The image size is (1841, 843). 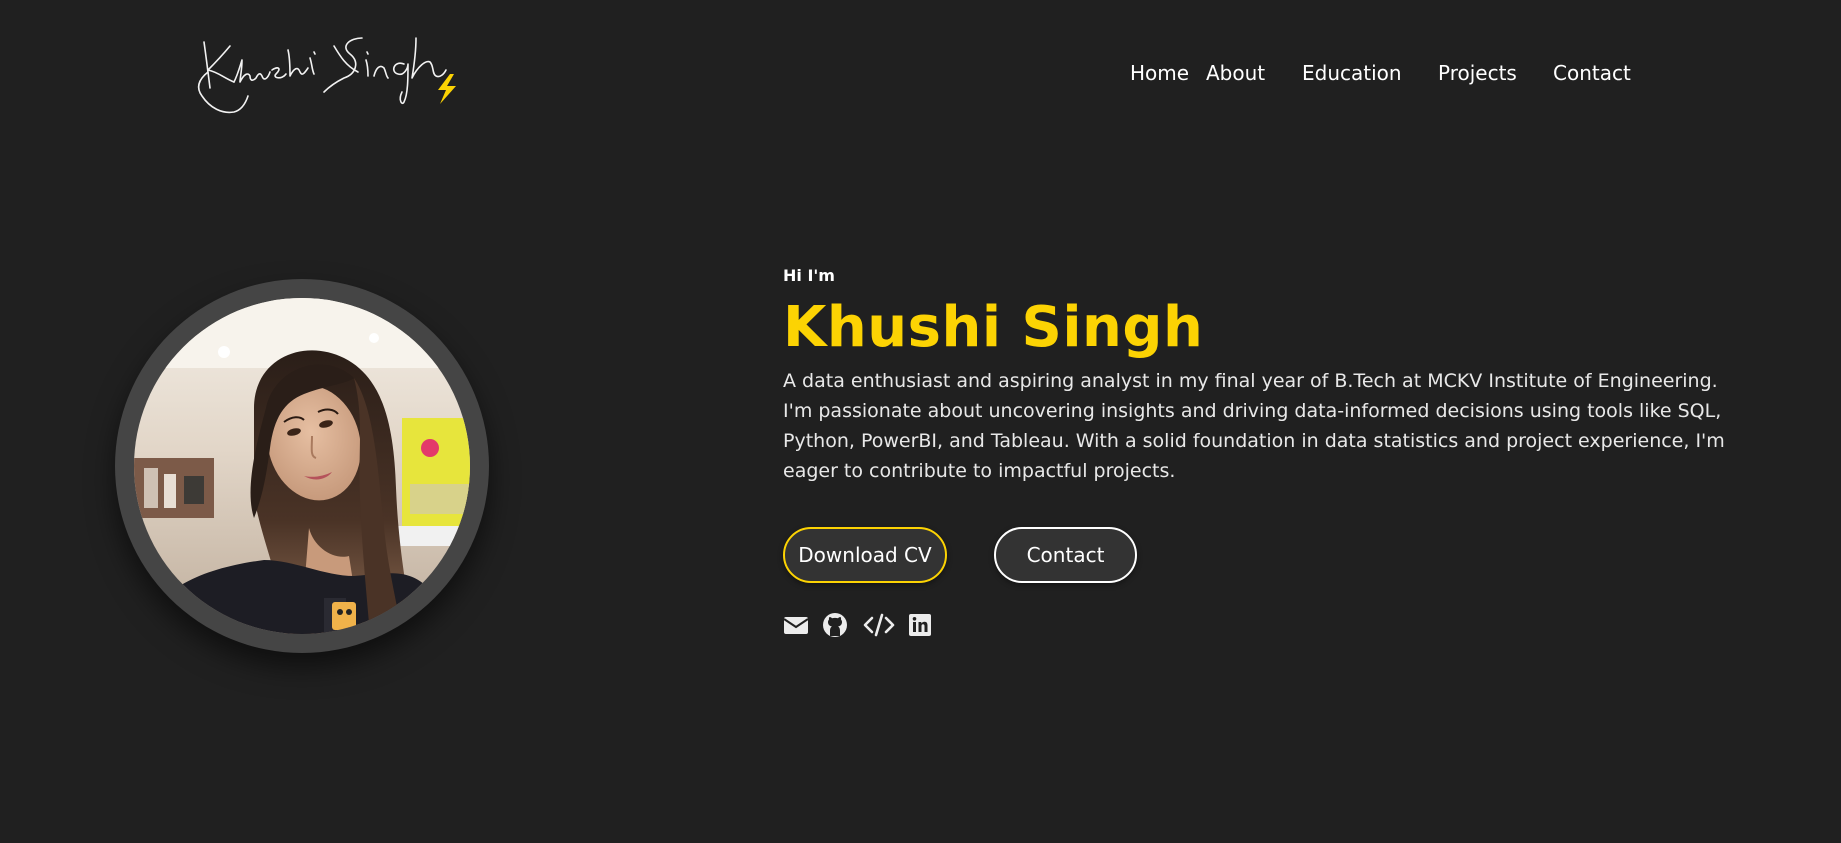 I want to click on profile-photo-frame, so click(x=302, y=466).